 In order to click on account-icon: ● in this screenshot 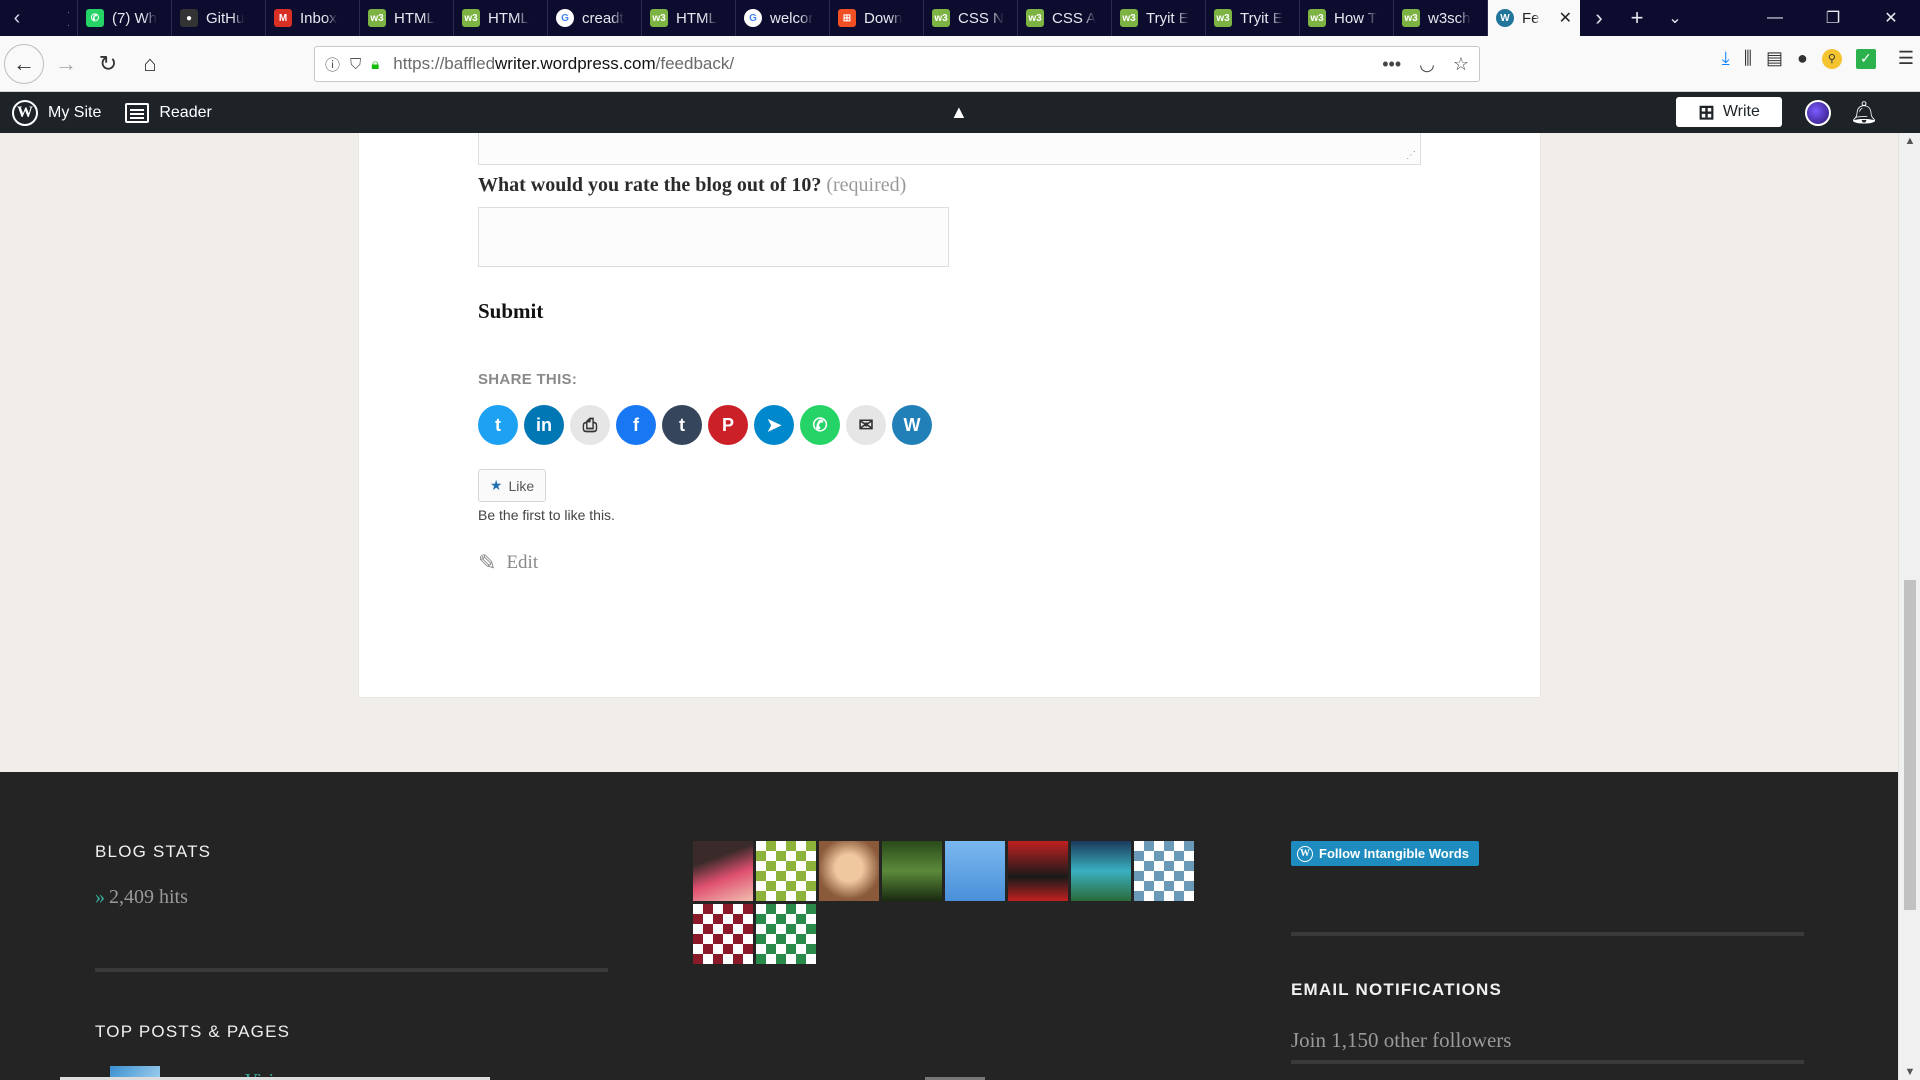, I will do `click(1802, 58)`.